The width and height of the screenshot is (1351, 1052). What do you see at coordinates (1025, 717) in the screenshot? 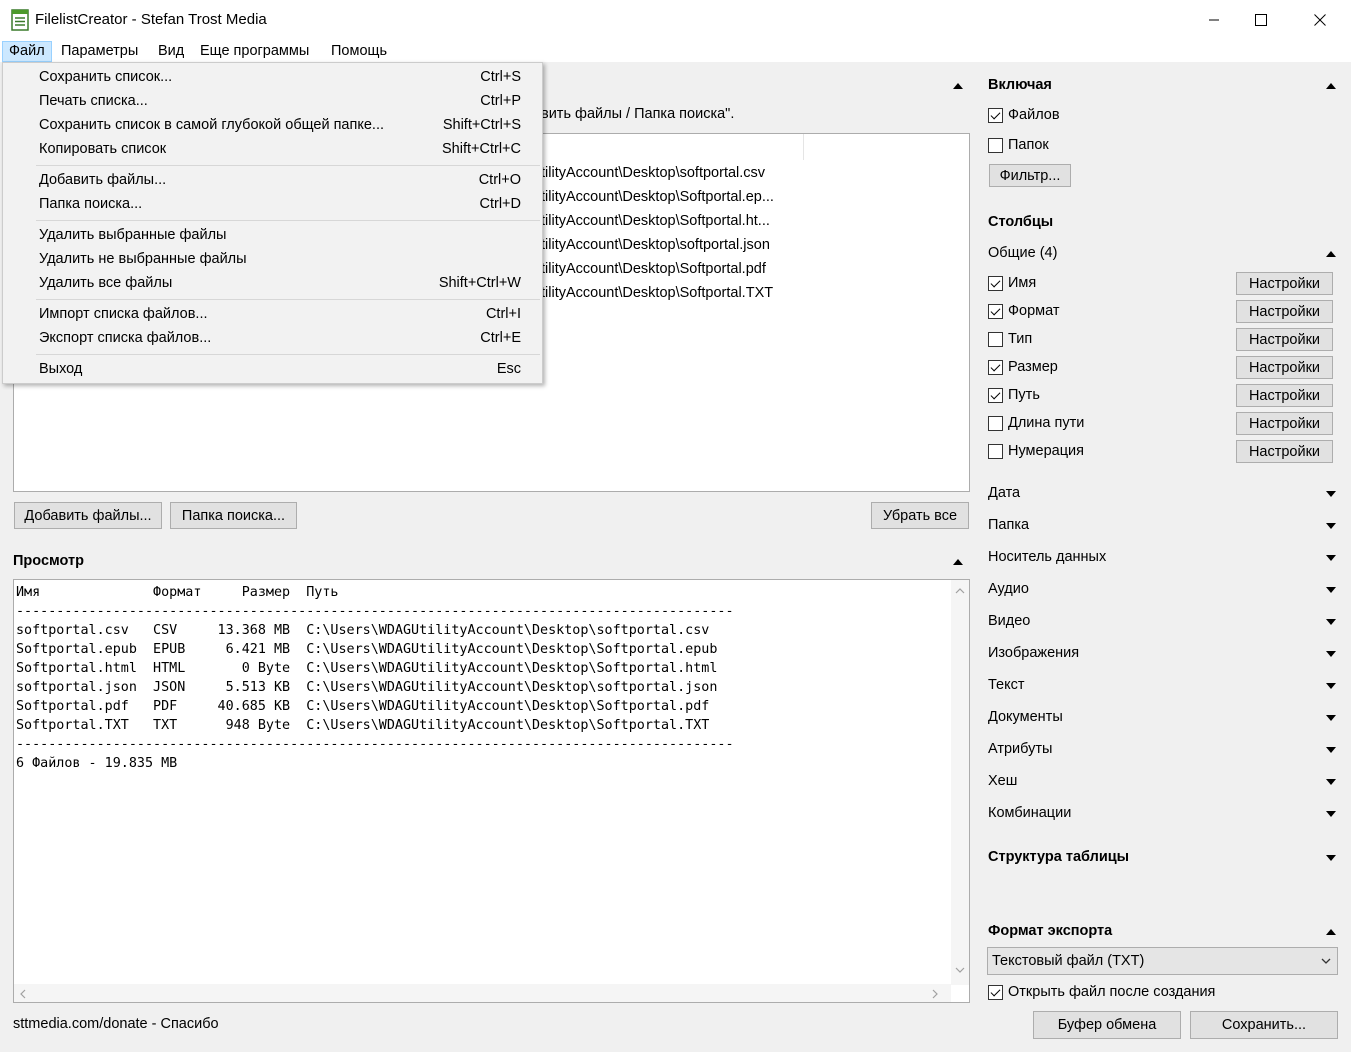
I see `category-documents: Документы` at bounding box center [1025, 717].